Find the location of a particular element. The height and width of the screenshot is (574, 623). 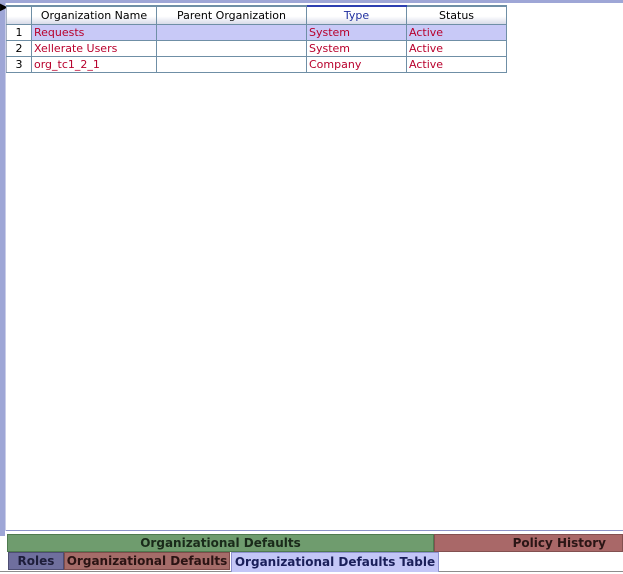

tab-roles: Roles is located at coordinates (36, 561).